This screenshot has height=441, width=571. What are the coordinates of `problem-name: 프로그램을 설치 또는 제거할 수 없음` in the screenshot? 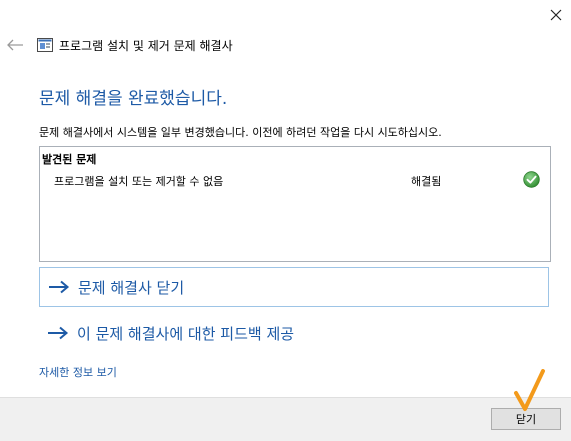 It's located at (139, 181).